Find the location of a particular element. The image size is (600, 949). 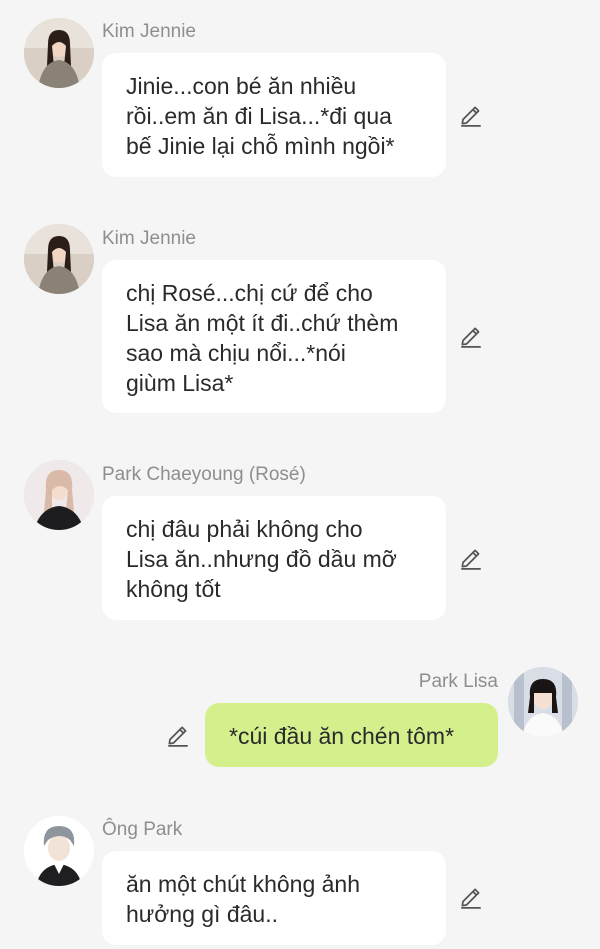

rose-avatar-icon is located at coordinates (59, 495).